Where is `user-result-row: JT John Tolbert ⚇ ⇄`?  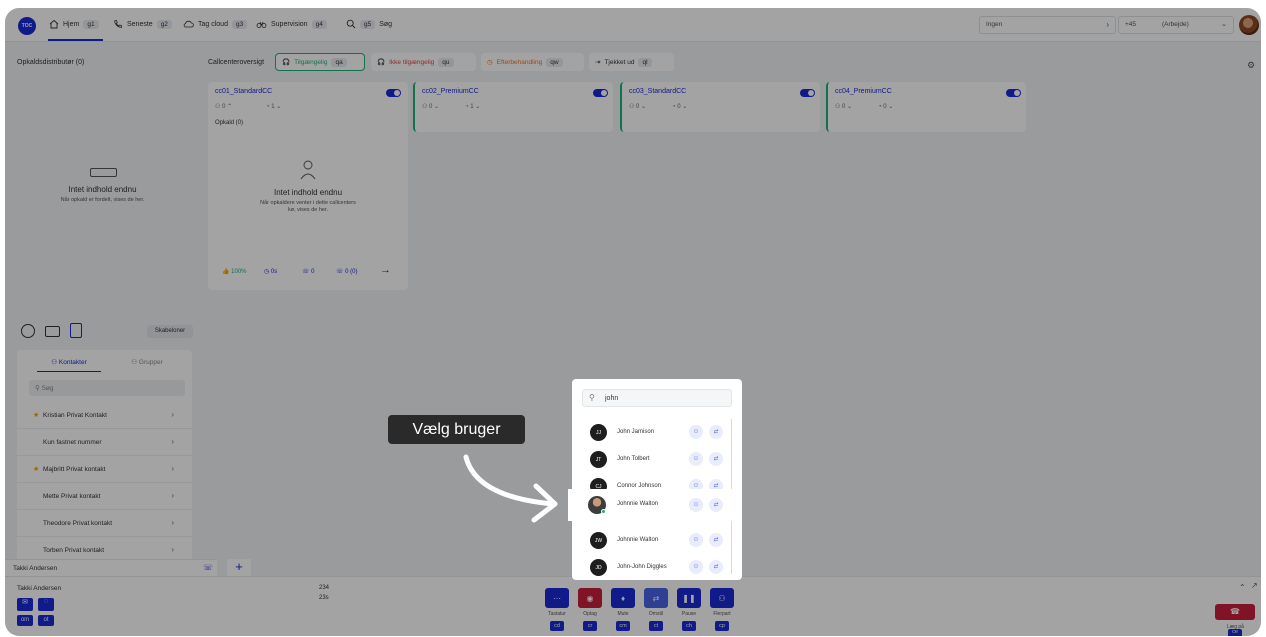
user-result-row: JT John Tolbert ⚇ ⇄ is located at coordinates (653, 459).